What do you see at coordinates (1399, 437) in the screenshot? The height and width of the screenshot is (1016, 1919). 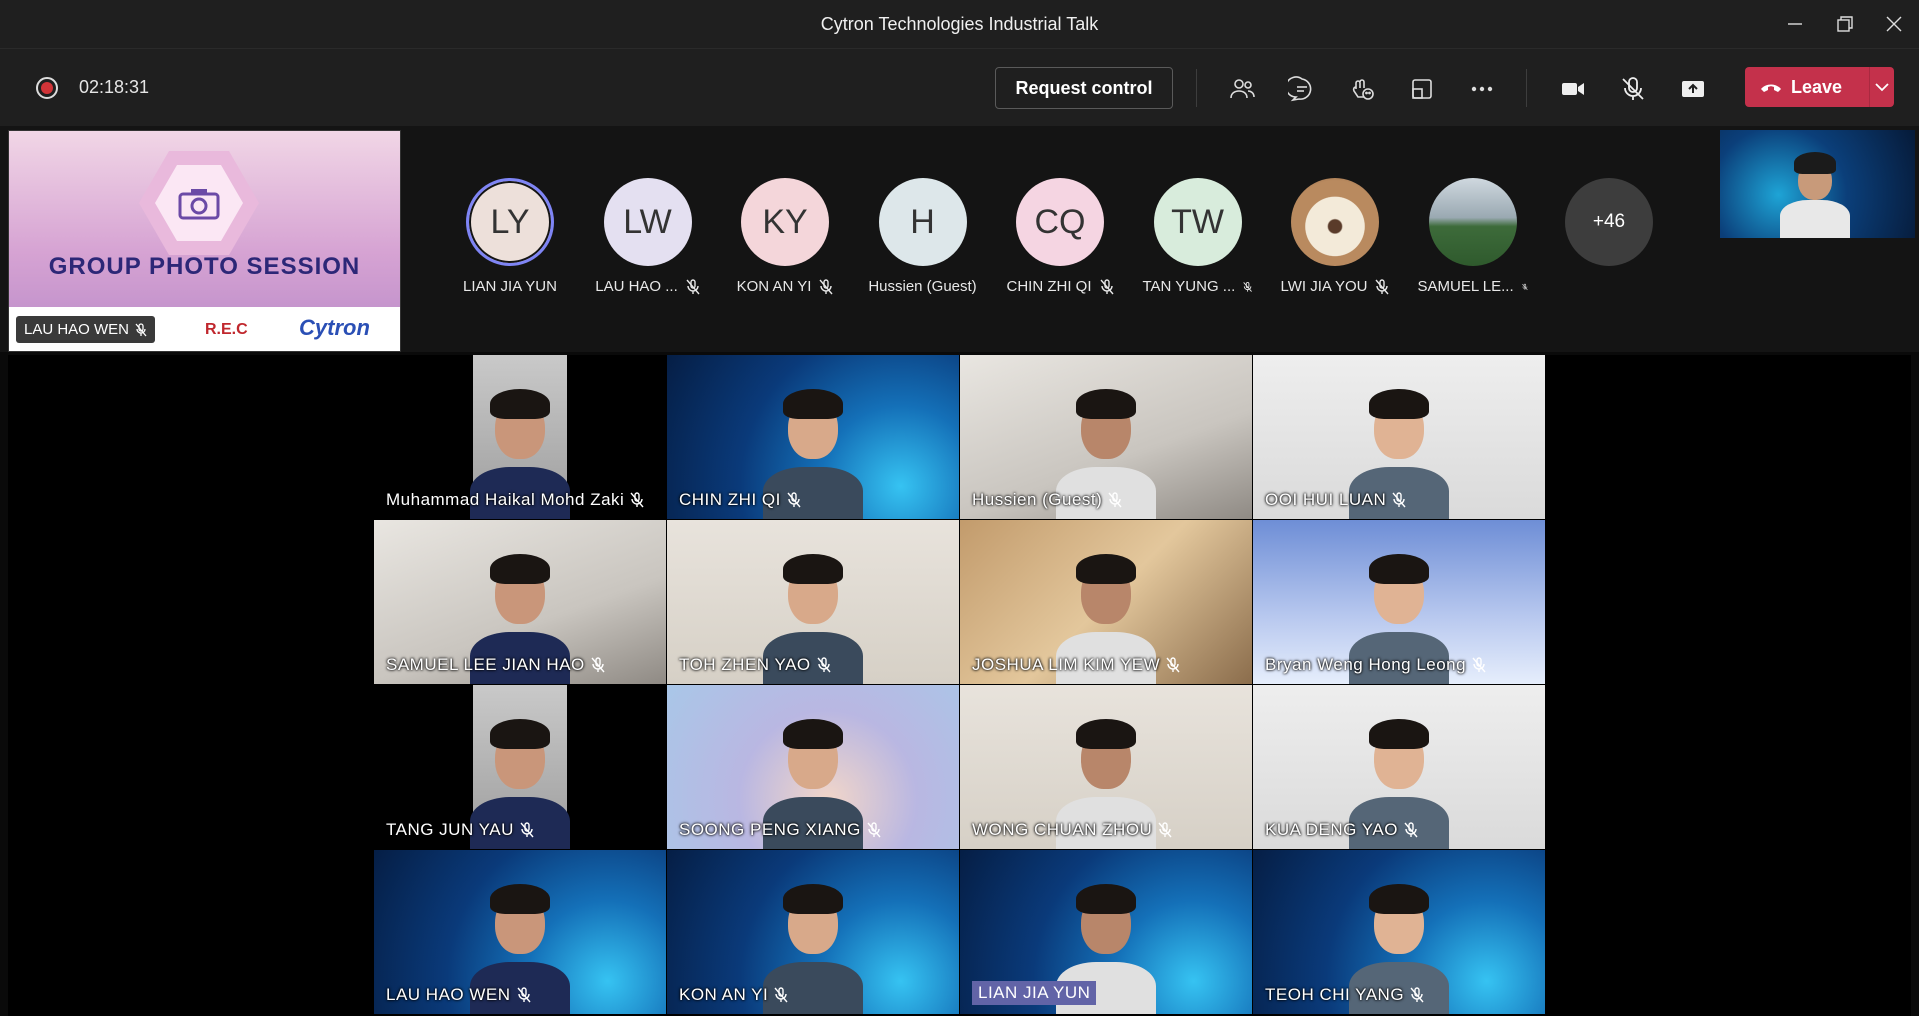 I see `participant-video-tile: OOI HUI LUAN` at bounding box center [1399, 437].